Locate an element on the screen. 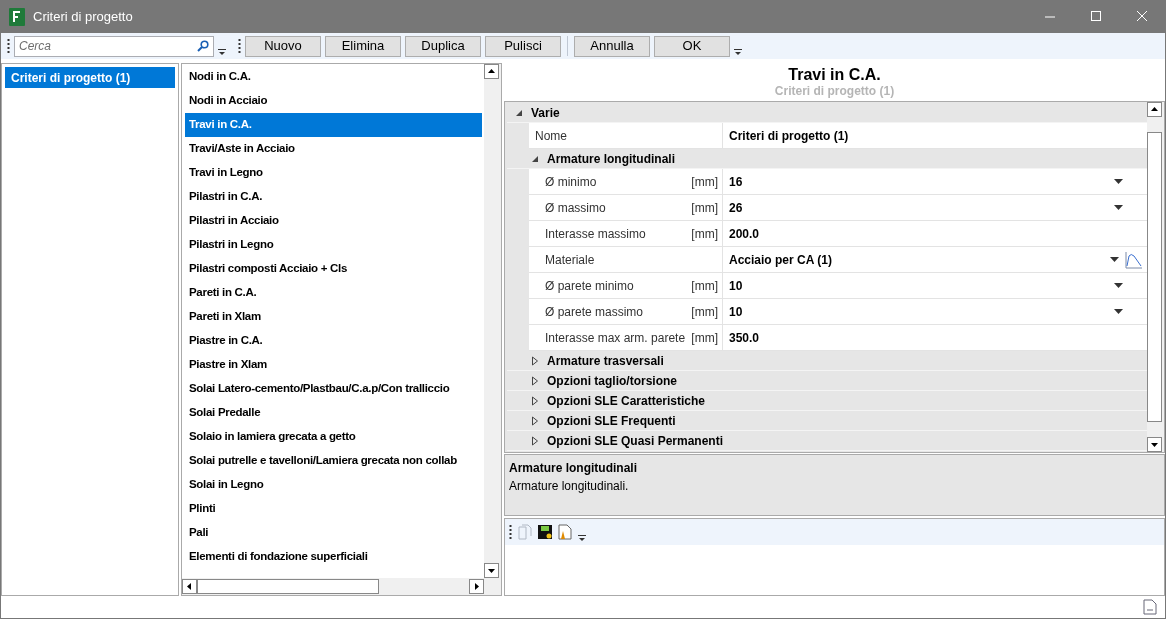 Image resolution: width=1166 pixels, height=619 pixels. list-item: Elementi di fondazione superficiali is located at coordinates (333, 557).